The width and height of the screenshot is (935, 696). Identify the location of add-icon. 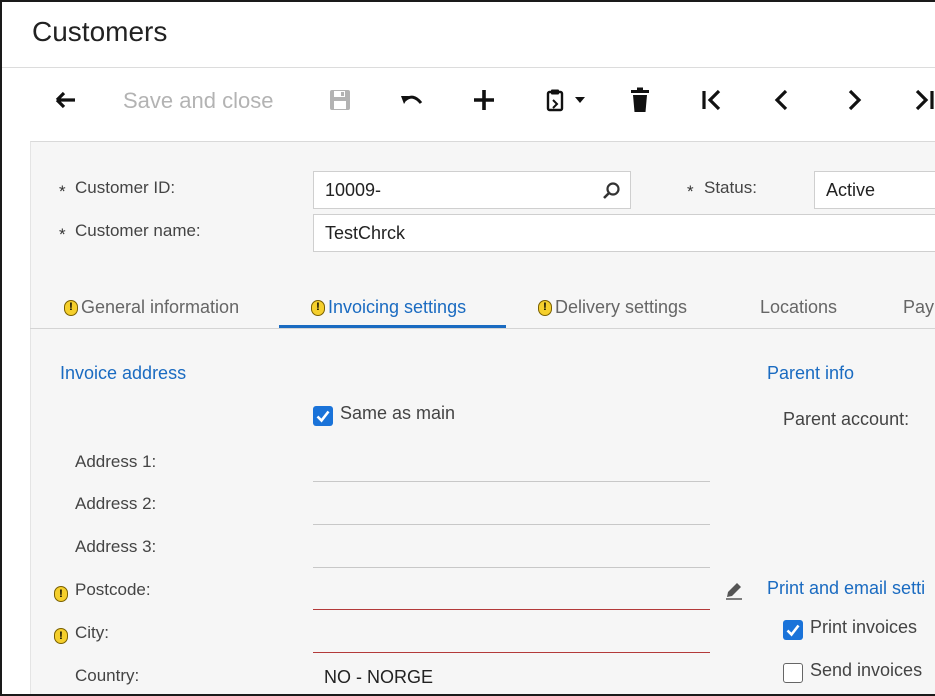
(484, 100).